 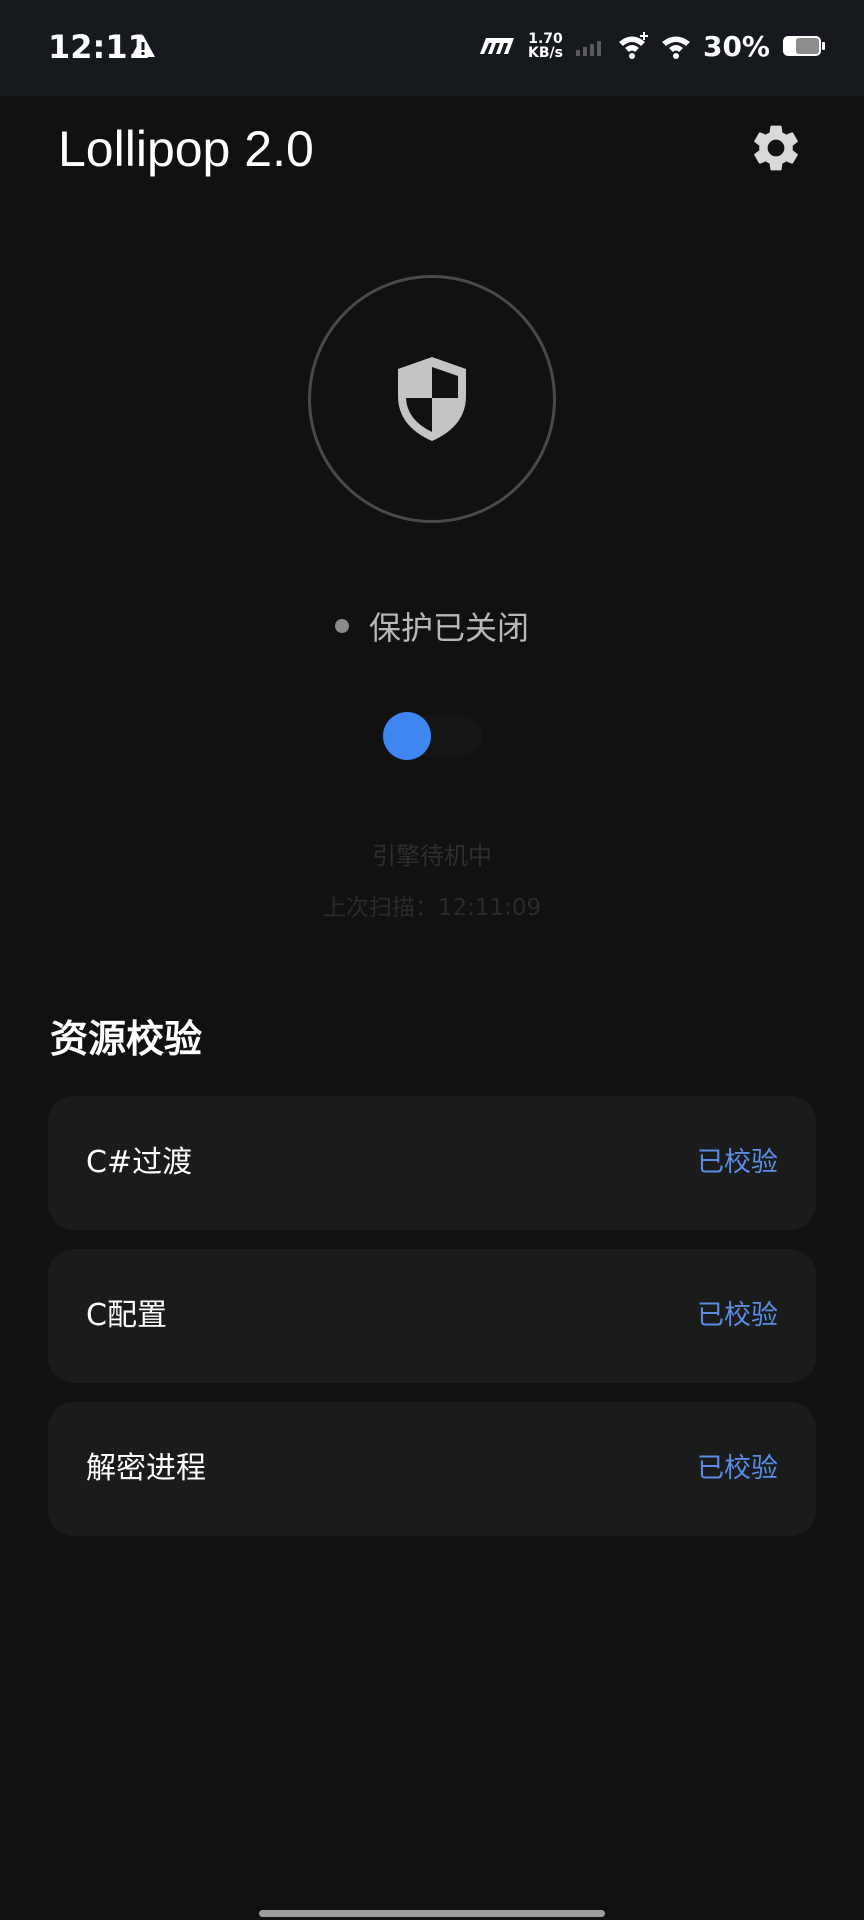 I want to click on network-speed-value: 1.70, so click(x=545, y=39).